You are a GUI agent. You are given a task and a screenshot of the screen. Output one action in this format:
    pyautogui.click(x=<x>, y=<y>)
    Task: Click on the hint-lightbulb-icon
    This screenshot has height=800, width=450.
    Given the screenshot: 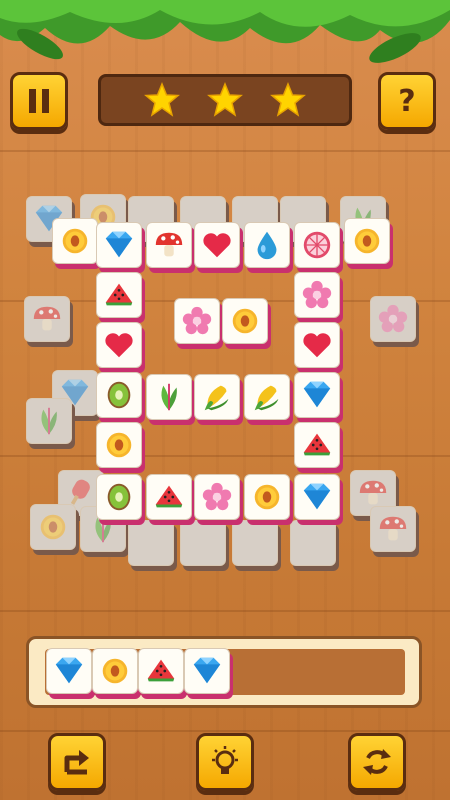 What is the action you would take?
    pyautogui.click(x=225, y=760)
    